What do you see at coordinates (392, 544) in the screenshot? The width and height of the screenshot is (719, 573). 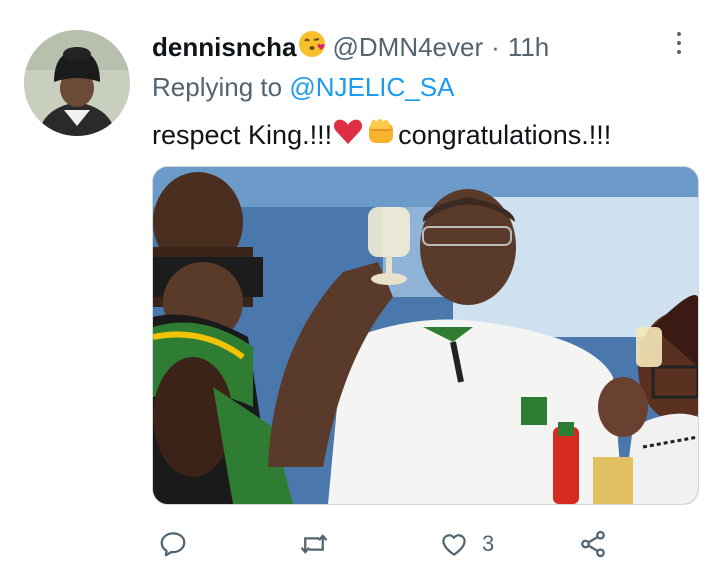 I see `action-bar: 3` at bounding box center [392, 544].